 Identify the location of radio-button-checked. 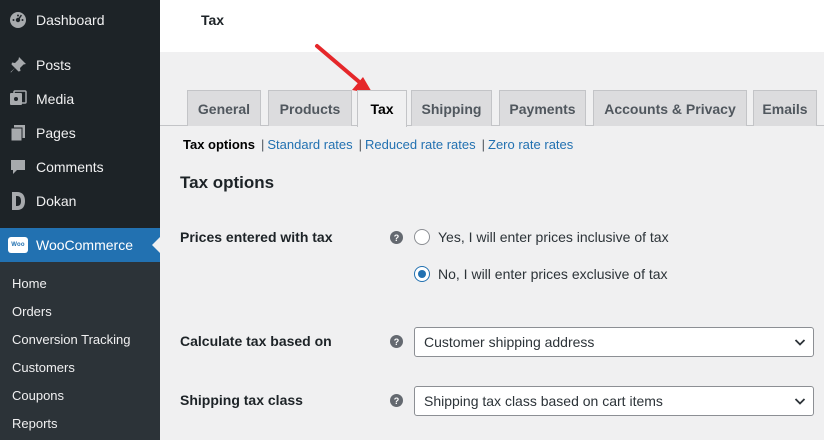
(422, 274).